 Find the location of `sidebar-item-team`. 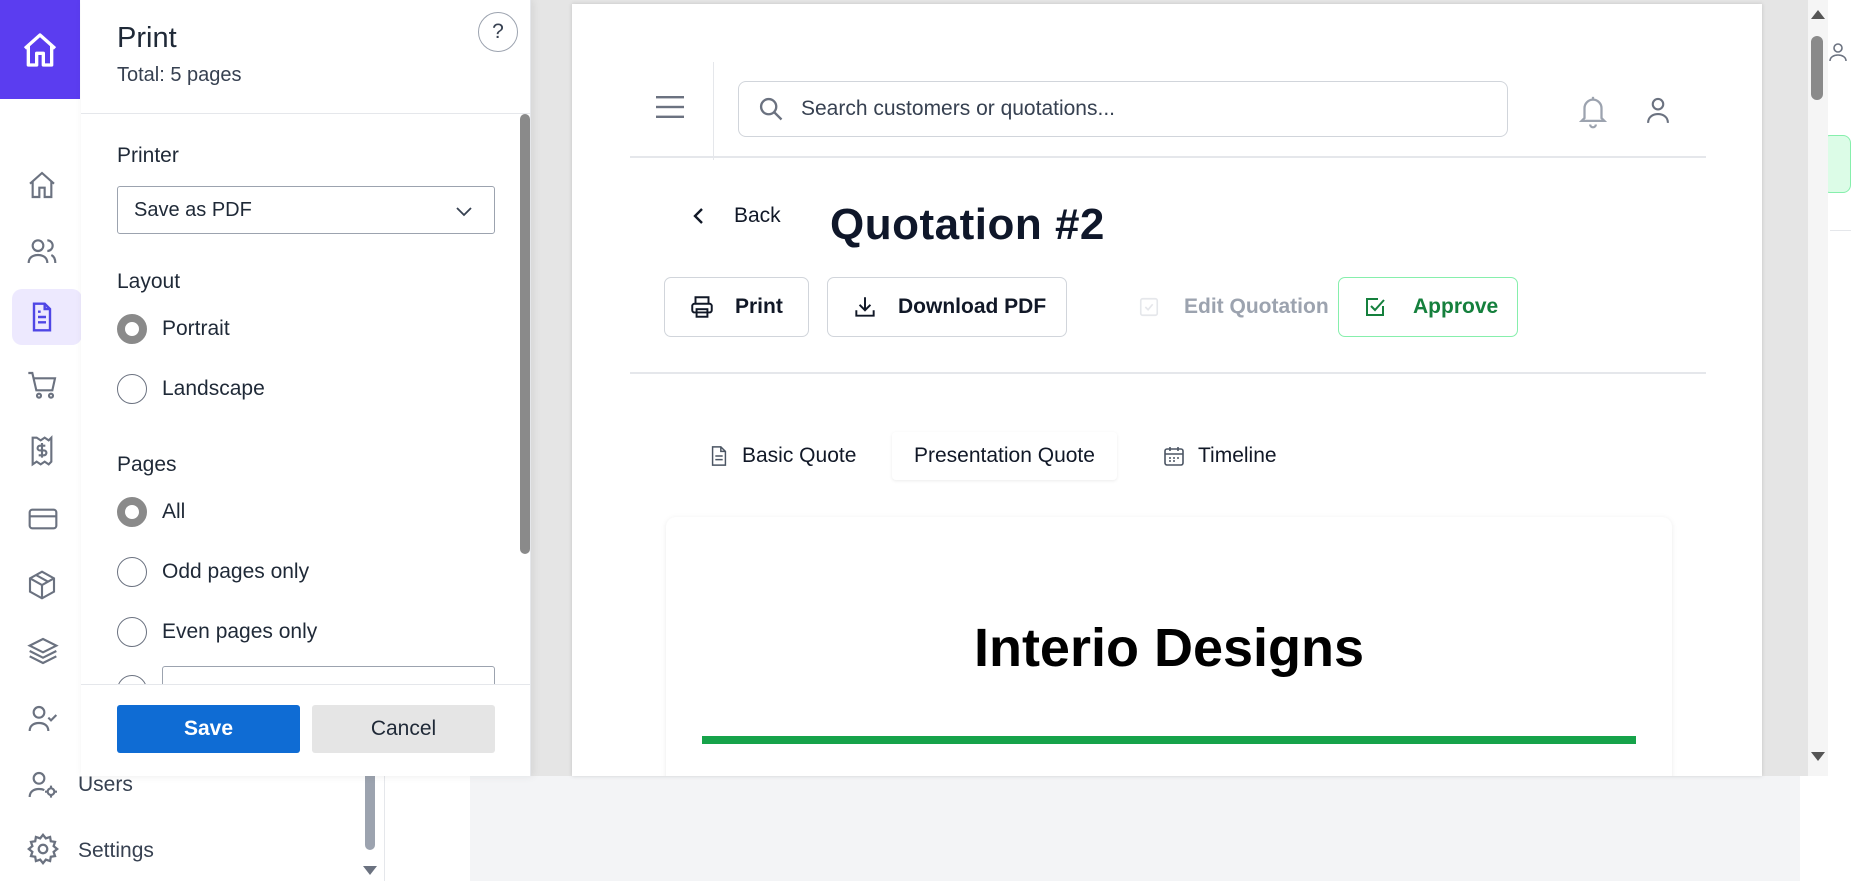

sidebar-item-team is located at coordinates (47, 719).